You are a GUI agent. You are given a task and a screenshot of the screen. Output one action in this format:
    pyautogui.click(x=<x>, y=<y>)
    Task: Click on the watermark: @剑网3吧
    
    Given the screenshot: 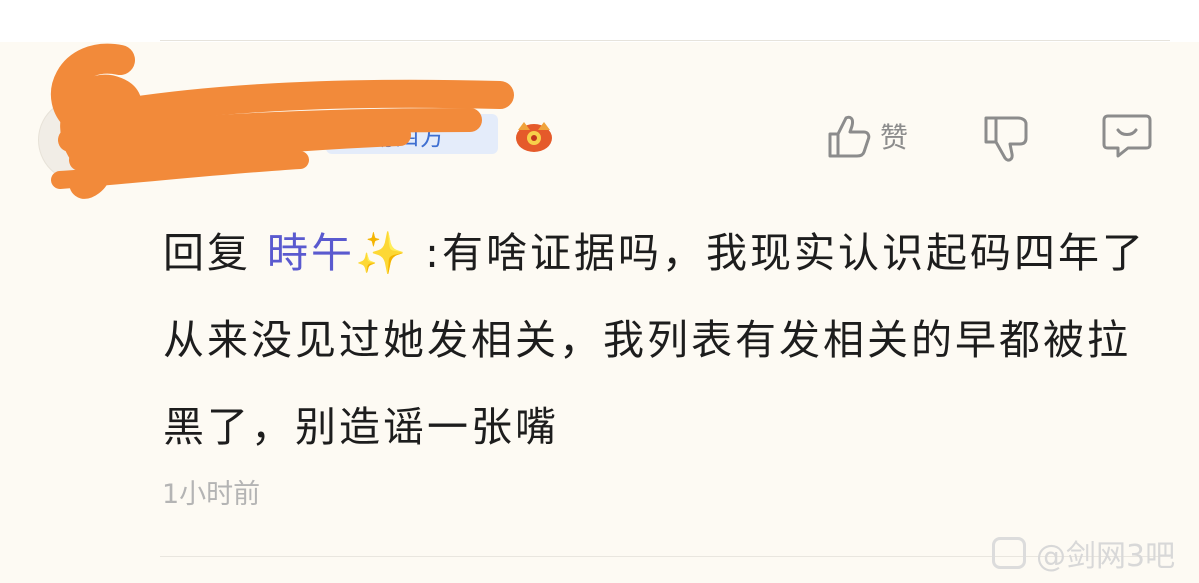 What is the action you would take?
    pyautogui.click(x=1092, y=553)
    